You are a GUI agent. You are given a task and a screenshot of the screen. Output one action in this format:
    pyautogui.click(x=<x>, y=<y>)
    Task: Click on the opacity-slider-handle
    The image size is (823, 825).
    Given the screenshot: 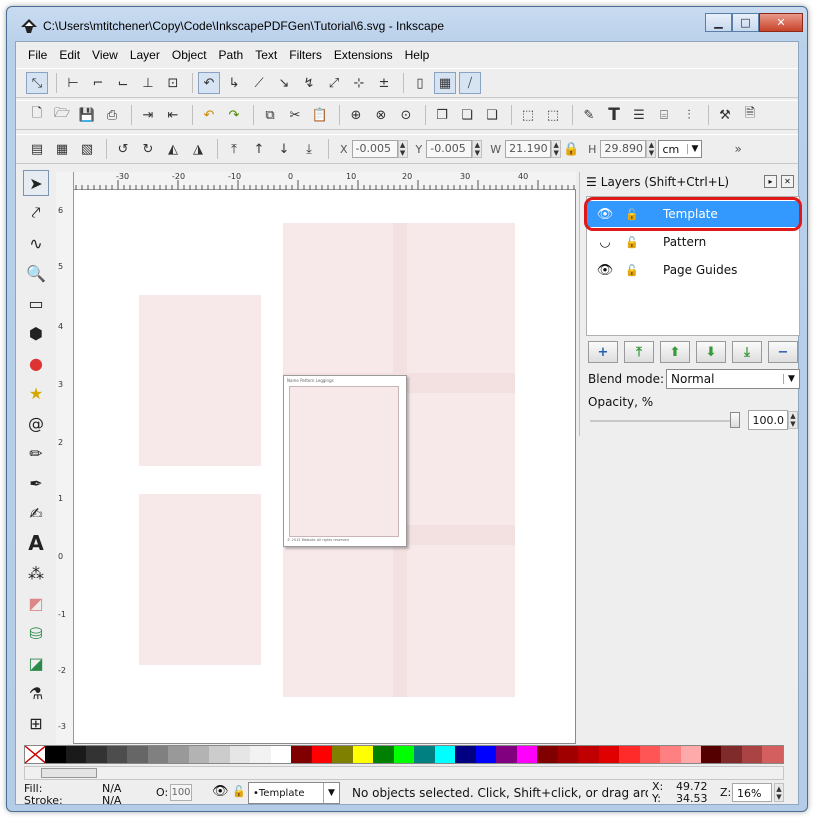 What is the action you would take?
    pyautogui.click(x=735, y=420)
    